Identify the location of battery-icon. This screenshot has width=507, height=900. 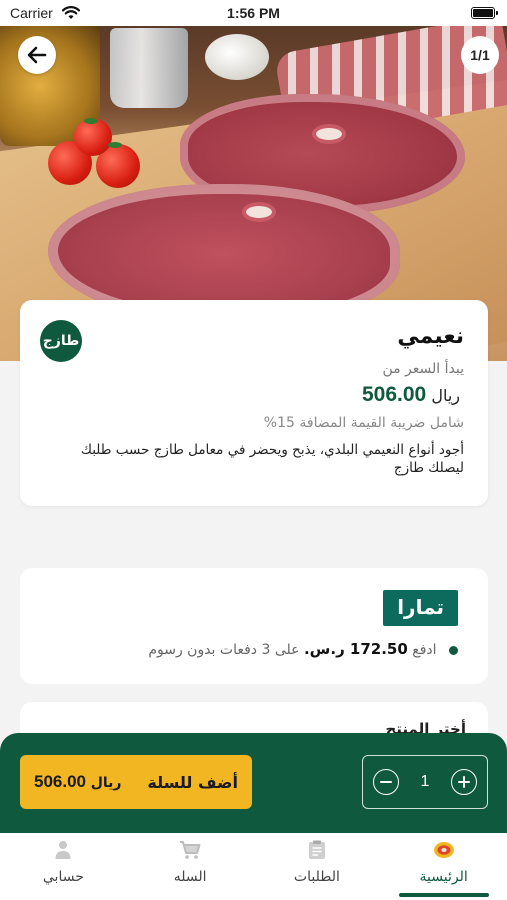
(484, 13).